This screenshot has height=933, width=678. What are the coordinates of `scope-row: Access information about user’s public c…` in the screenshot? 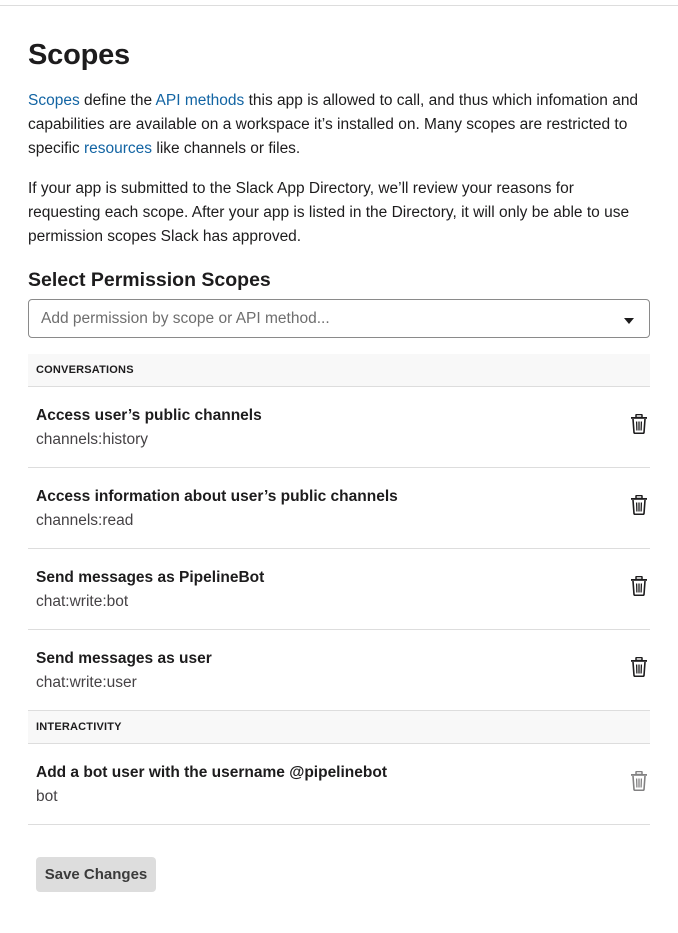 It's located at (339, 508).